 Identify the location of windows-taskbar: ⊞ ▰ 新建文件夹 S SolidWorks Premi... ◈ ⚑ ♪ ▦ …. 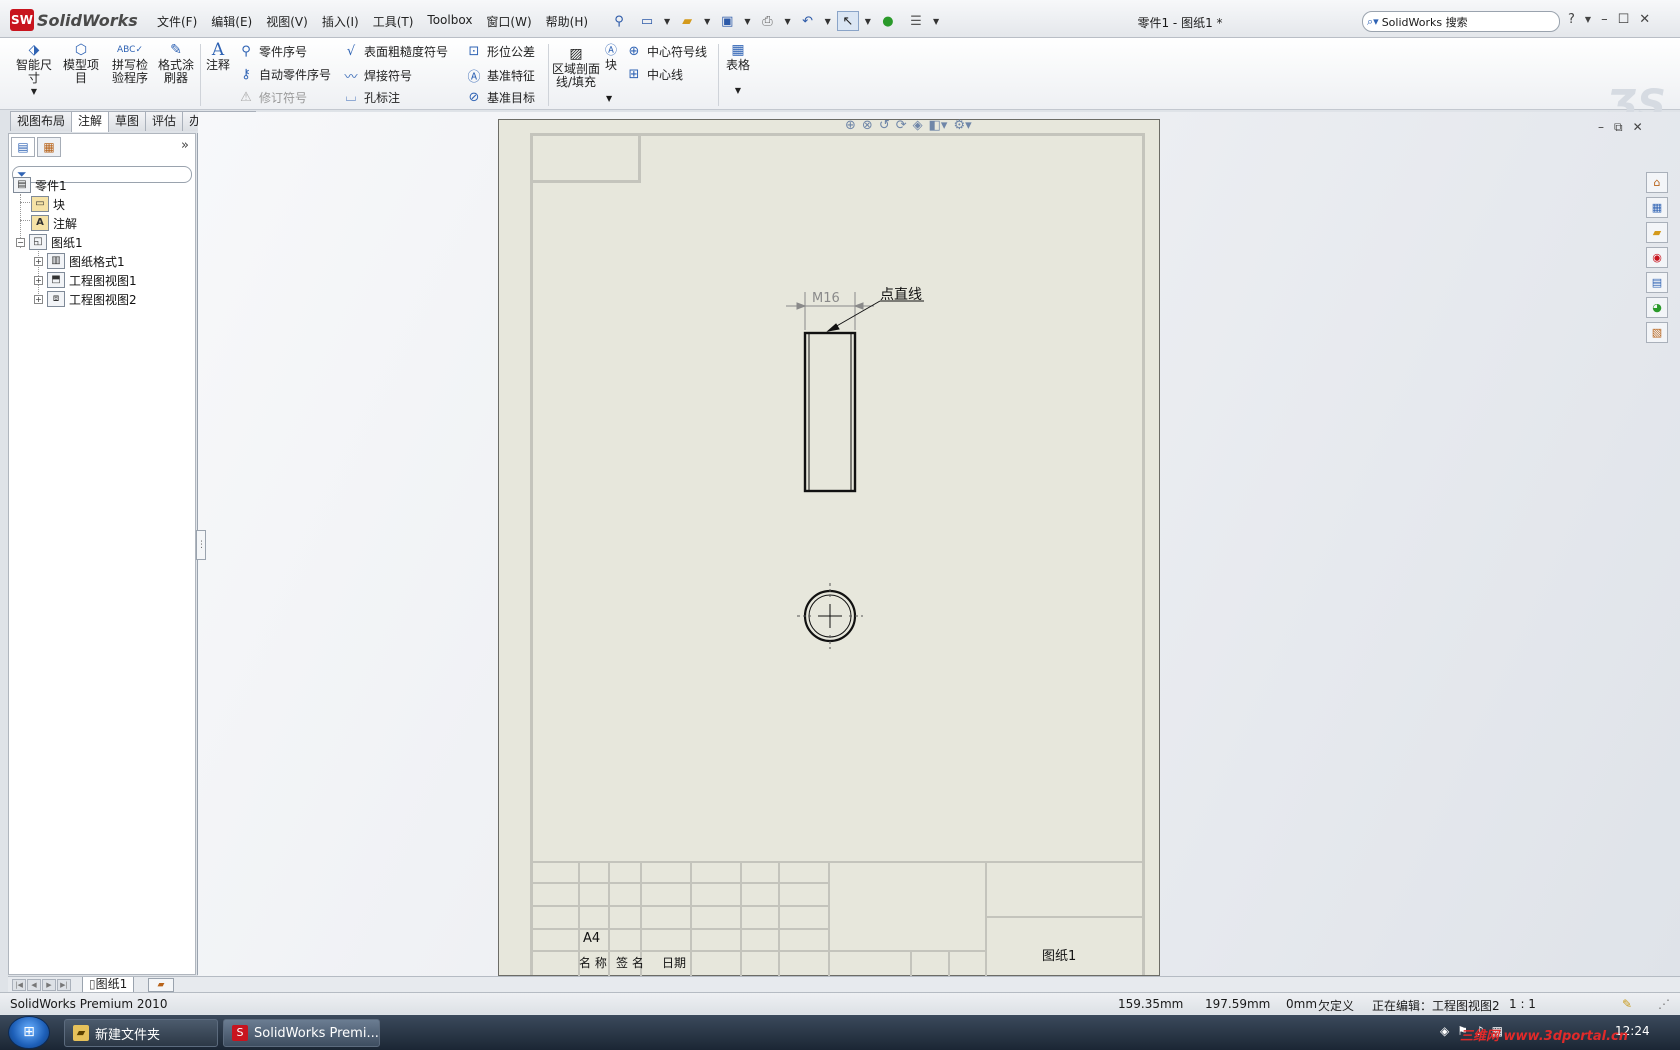
(840, 1032).